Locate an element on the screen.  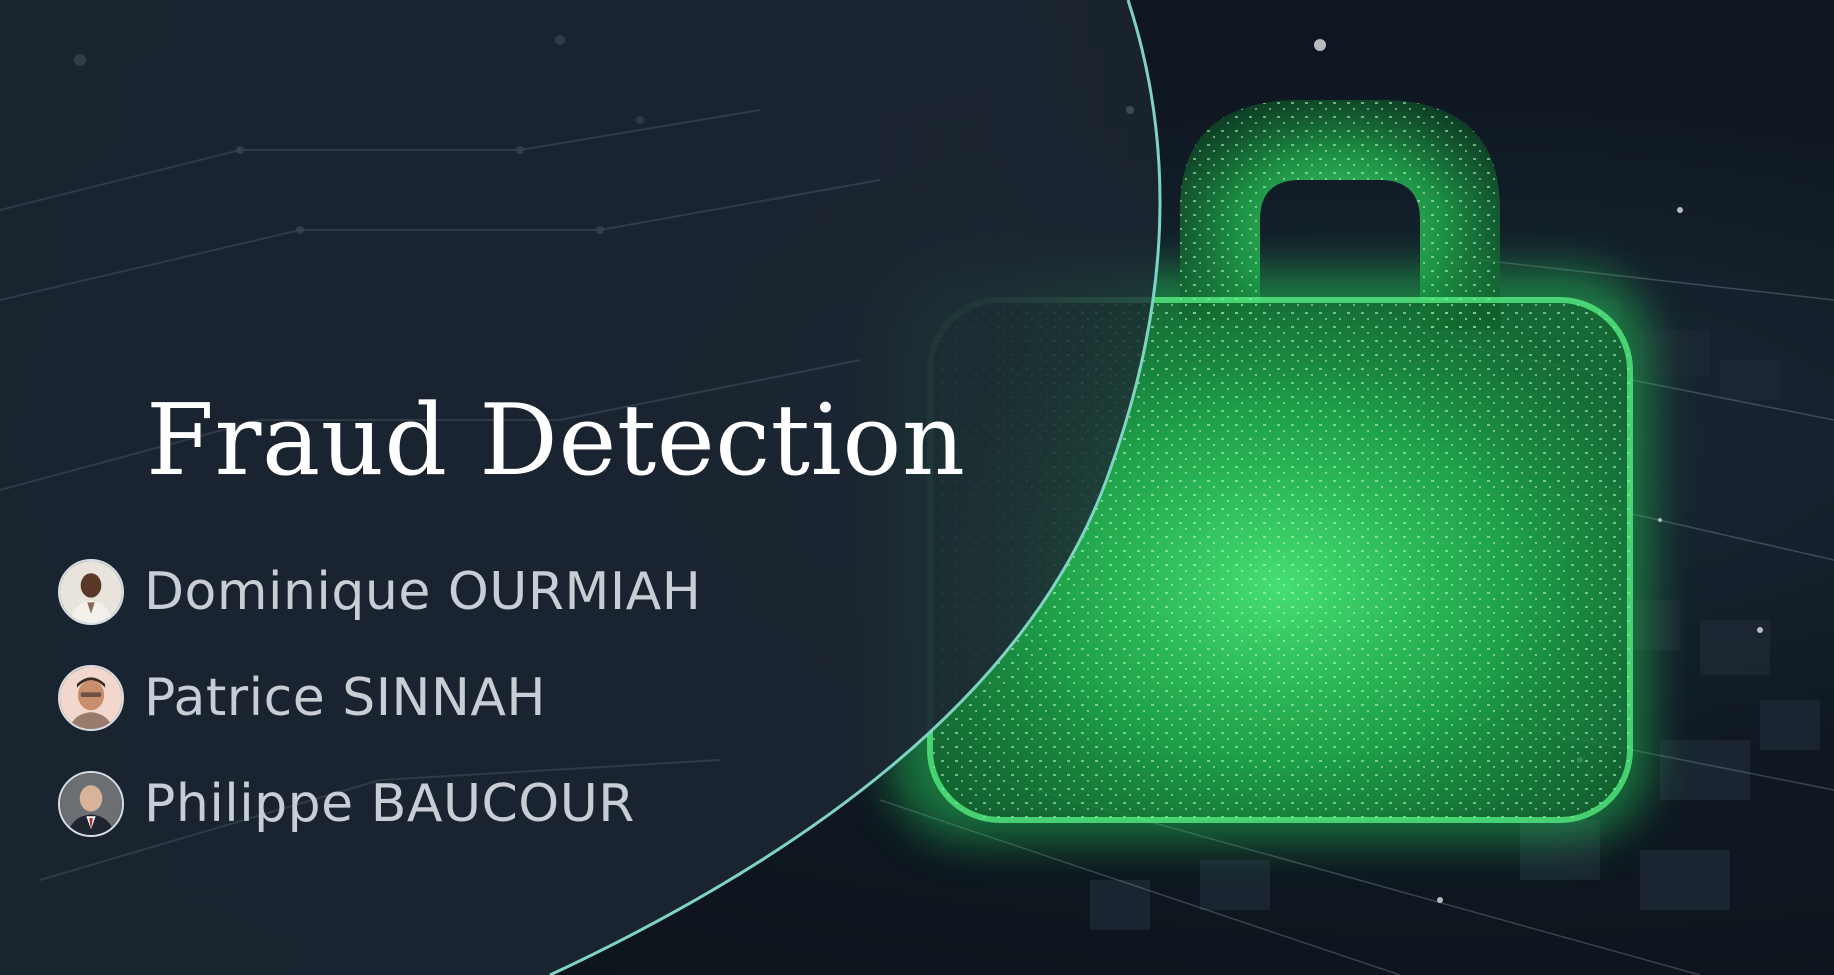
author-name: Patrice SINNAH is located at coordinates (345, 698).